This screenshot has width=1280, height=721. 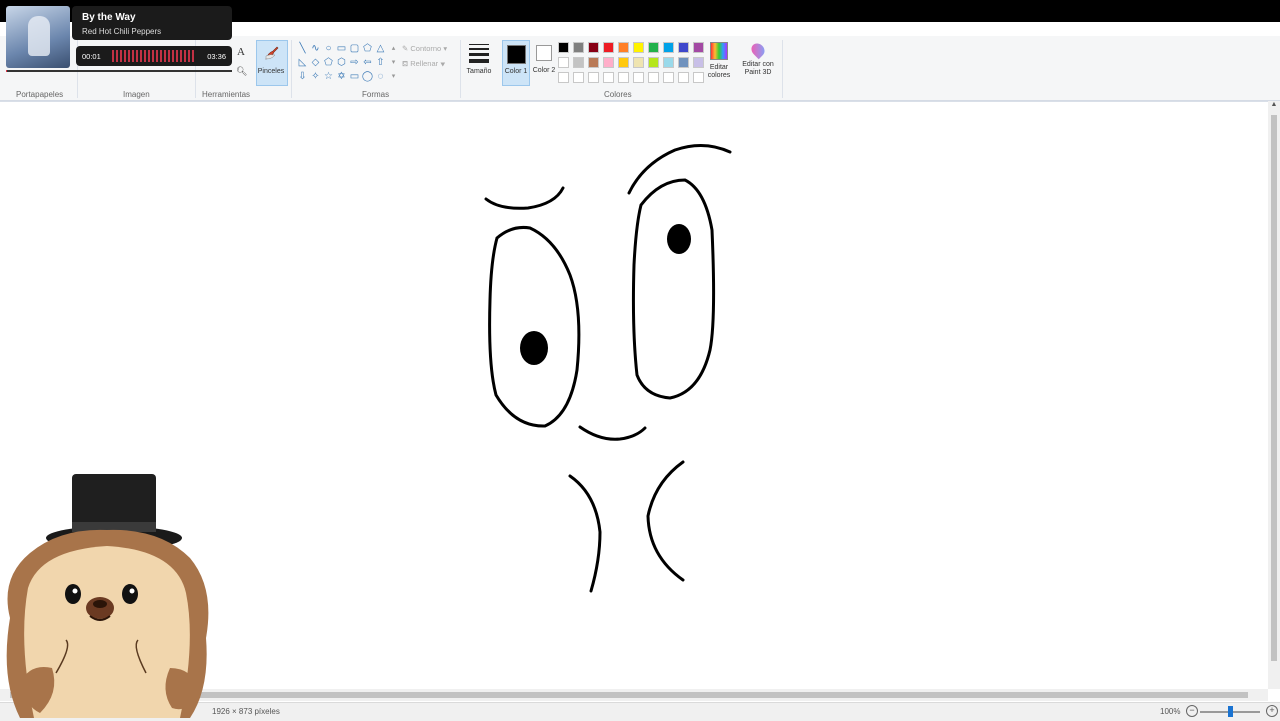 What do you see at coordinates (302, 49) in the screenshot?
I see `line-shape-icon: ╲` at bounding box center [302, 49].